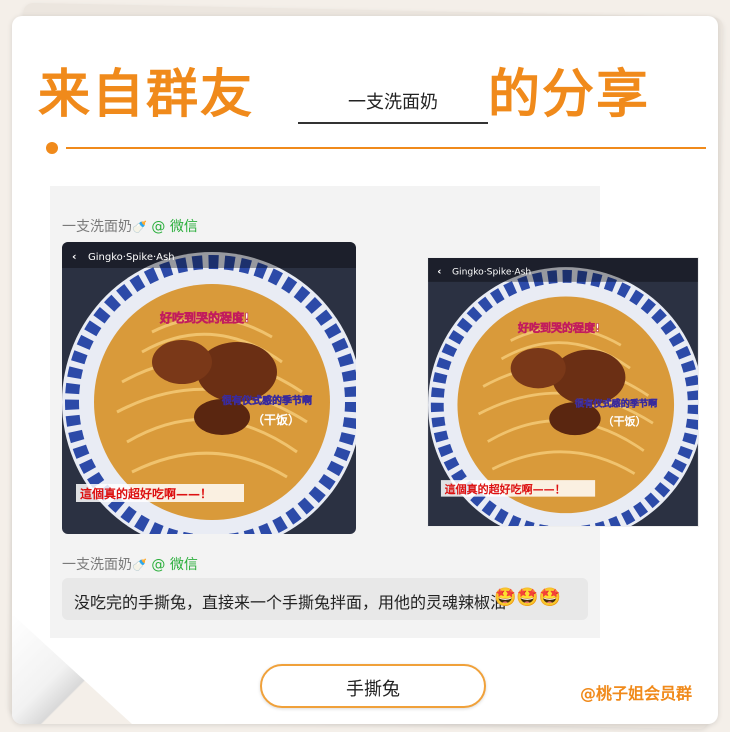  I want to click on photo-caption-2b: 很有仪式感的季节啊, so click(615, 404).